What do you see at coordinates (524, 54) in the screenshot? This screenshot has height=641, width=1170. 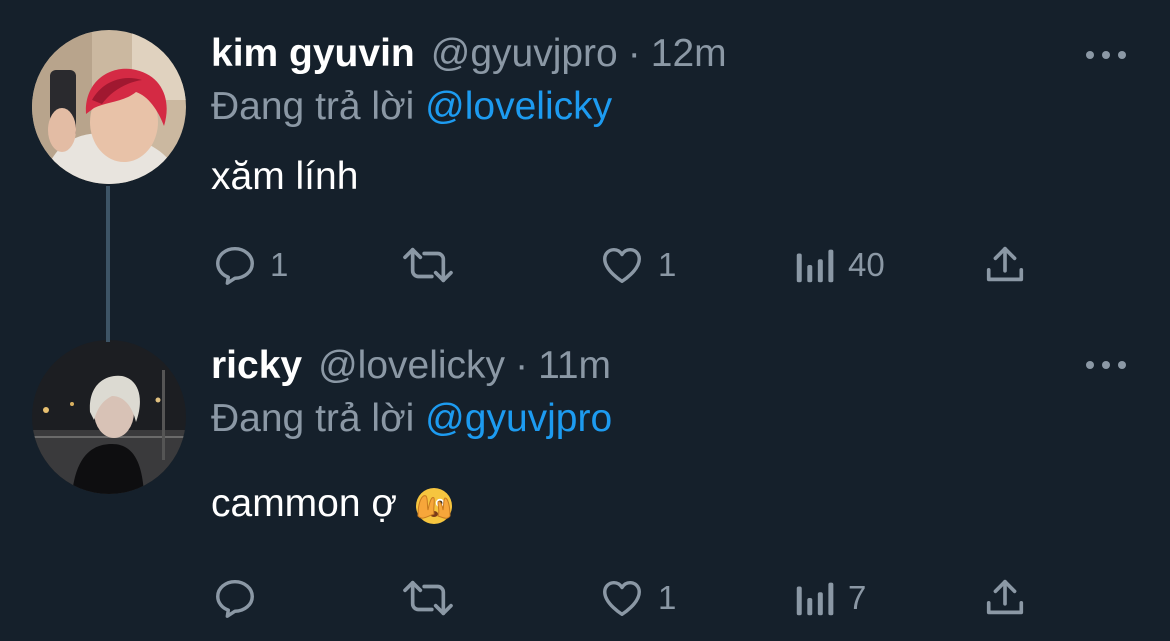 I see `user-handle: @gyuvjpro` at bounding box center [524, 54].